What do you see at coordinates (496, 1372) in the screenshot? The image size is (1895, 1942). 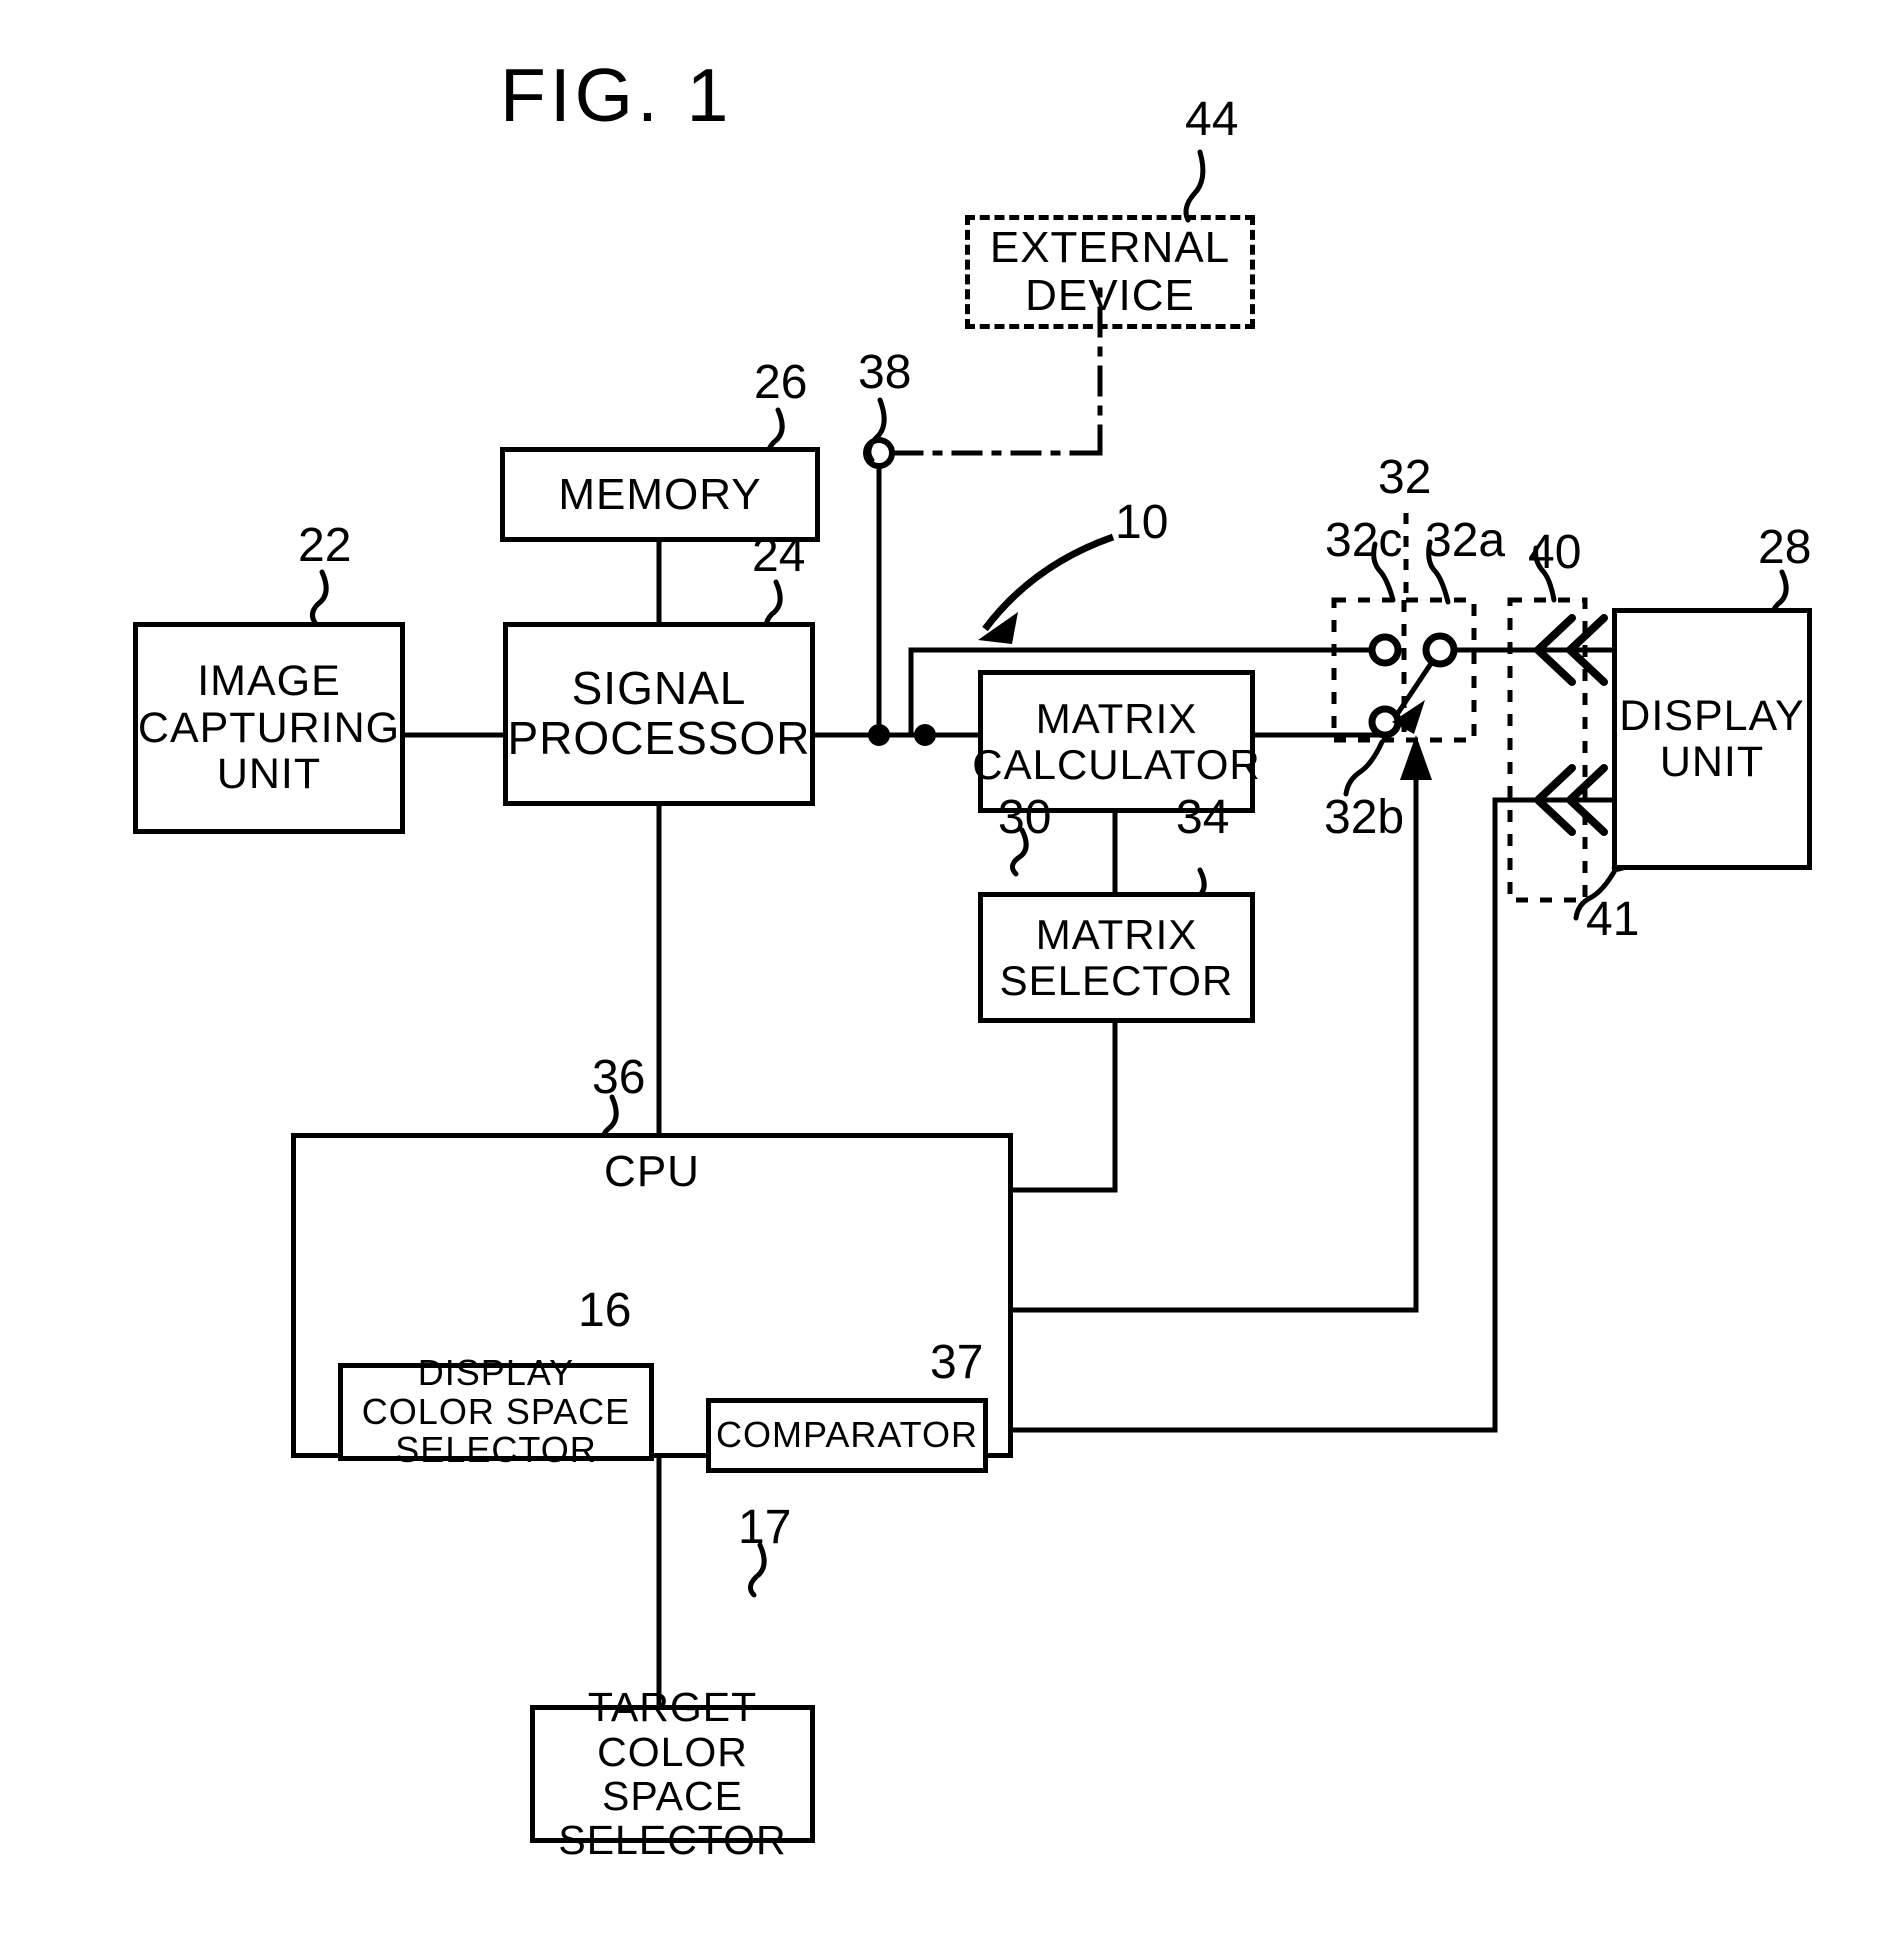 I see `dcss-line1: DISPLAY` at bounding box center [496, 1372].